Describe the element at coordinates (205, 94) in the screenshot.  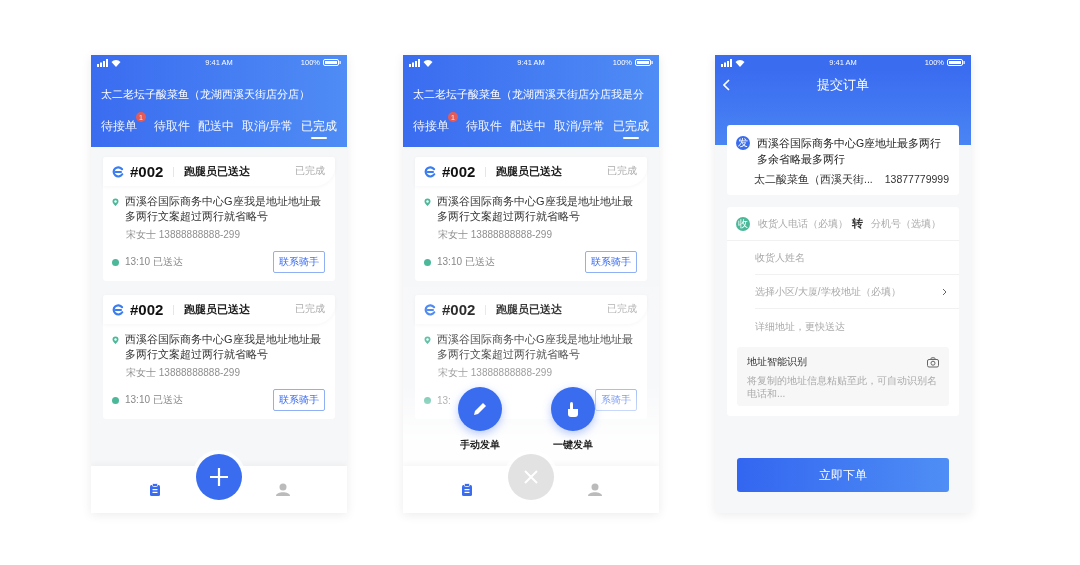
I see `shop-title: 太二老坛子酸菜鱼（龙湖西溪天街店分店）` at that location.